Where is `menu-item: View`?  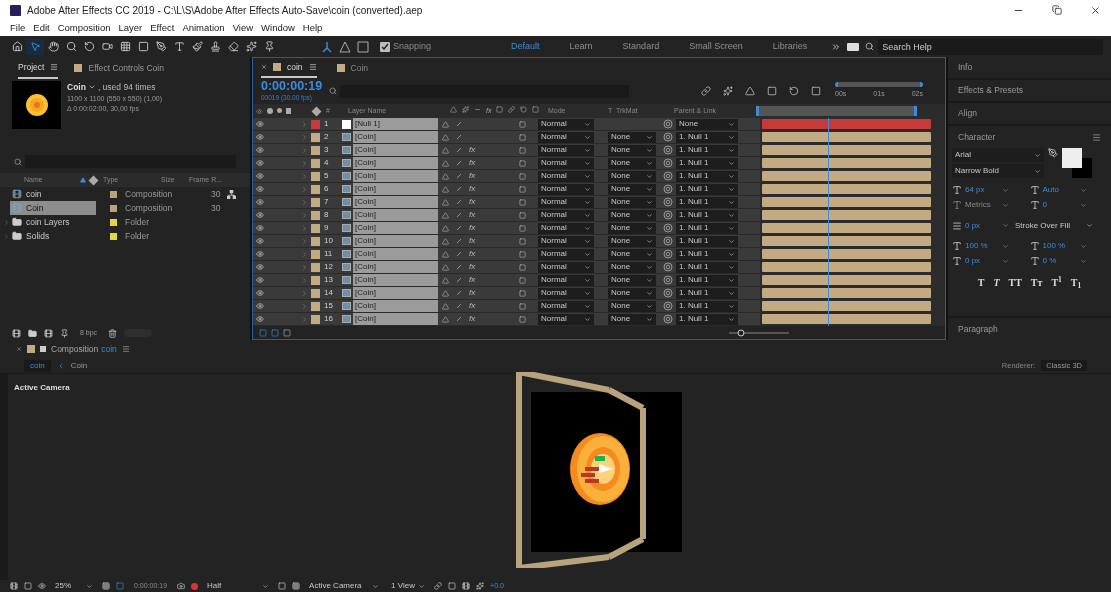 menu-item: View is located at coordinates (243, 28).